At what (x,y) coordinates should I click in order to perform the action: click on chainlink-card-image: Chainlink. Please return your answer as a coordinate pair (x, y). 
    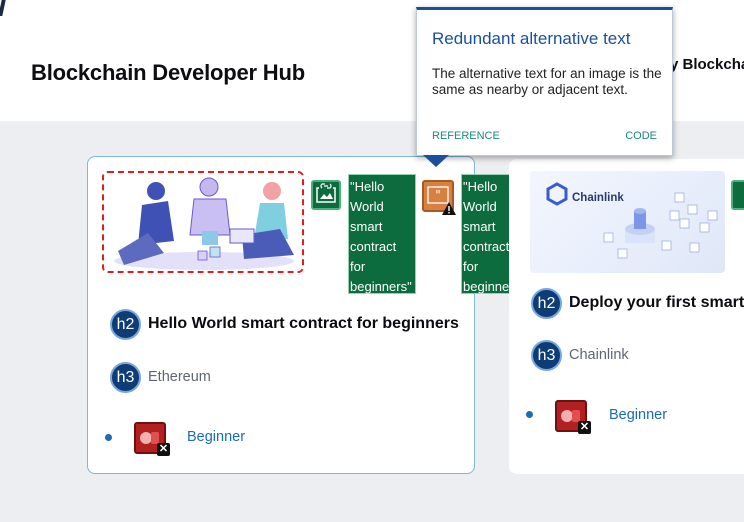
    Looking at the image, I should click on (627, 222).